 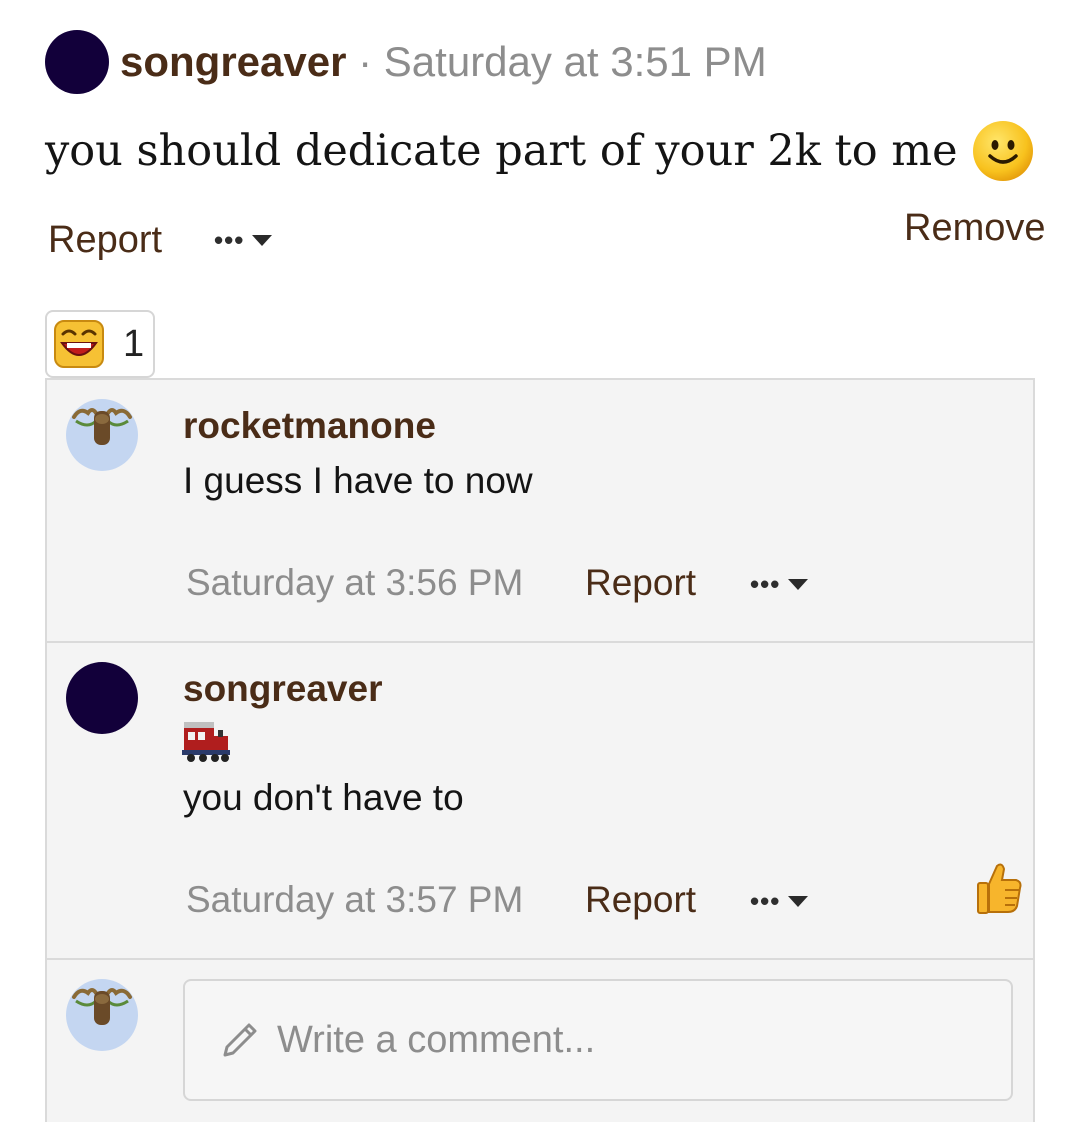 I want to click on comment-timestamp: Saturday at 3:56 PM, so click(x=354, y=583).